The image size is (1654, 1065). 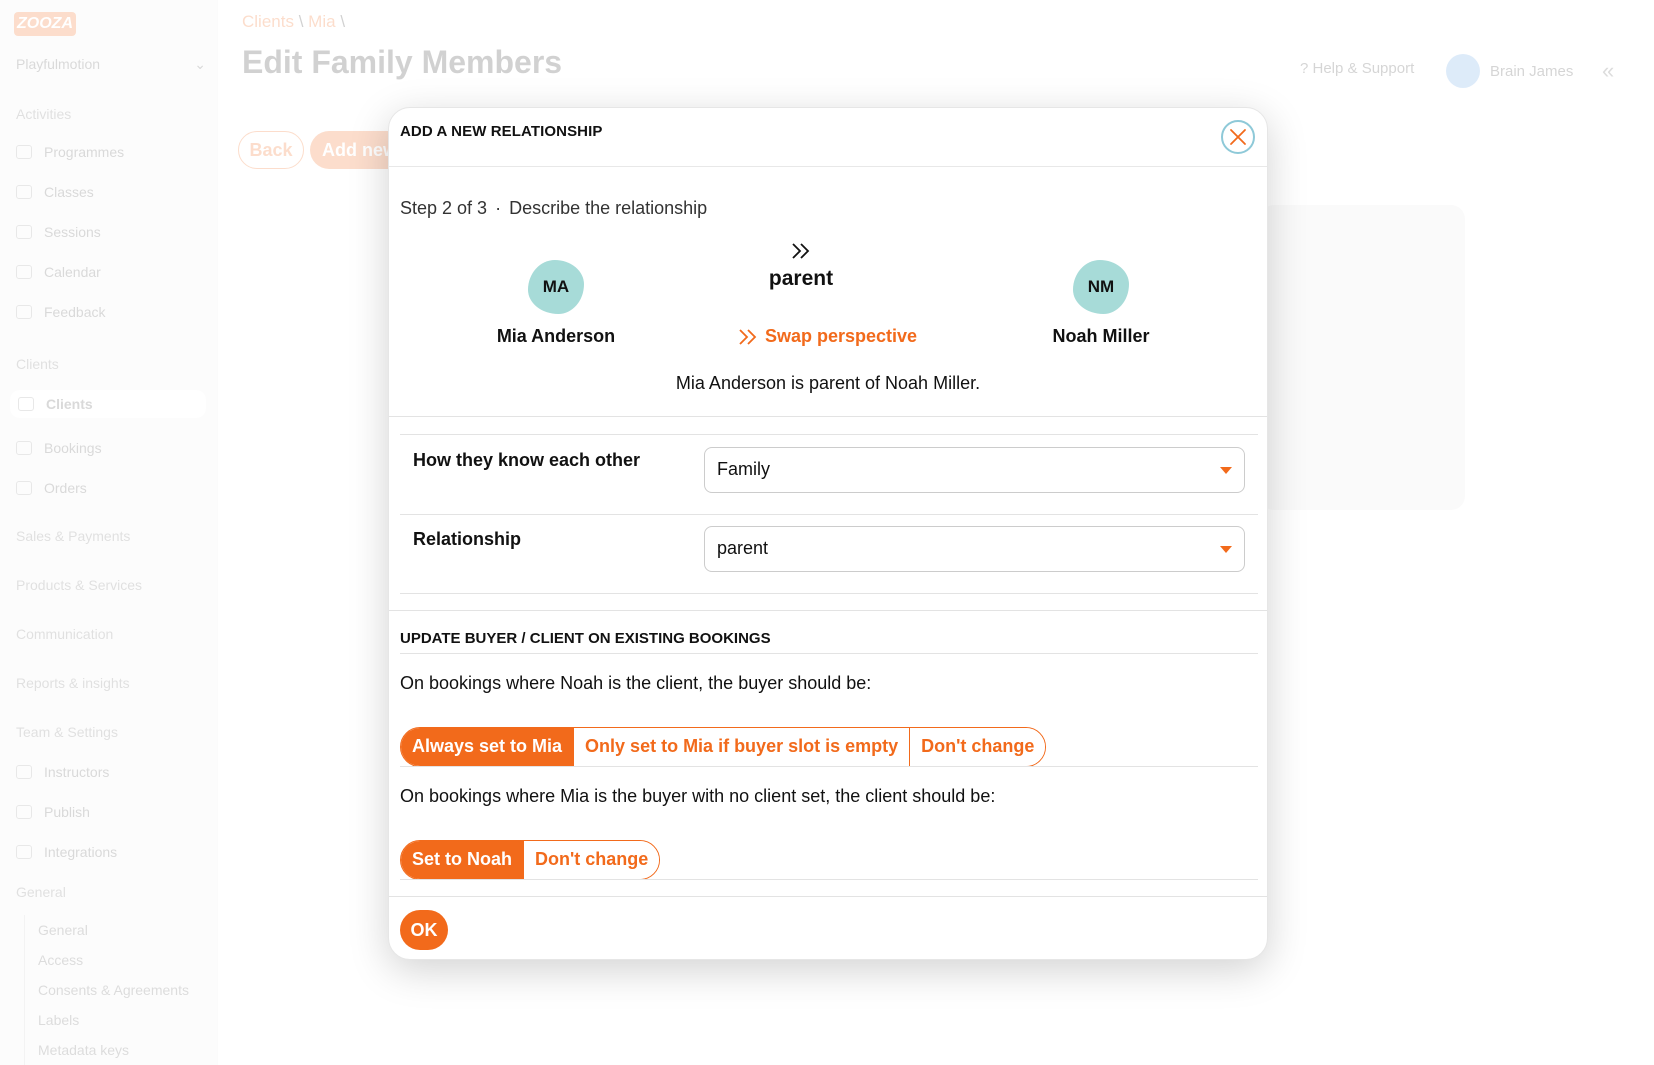 What do you see at coordinates (24, 990) in the screenshot?
I see `submenu-line` at bounding box center [24, 990].